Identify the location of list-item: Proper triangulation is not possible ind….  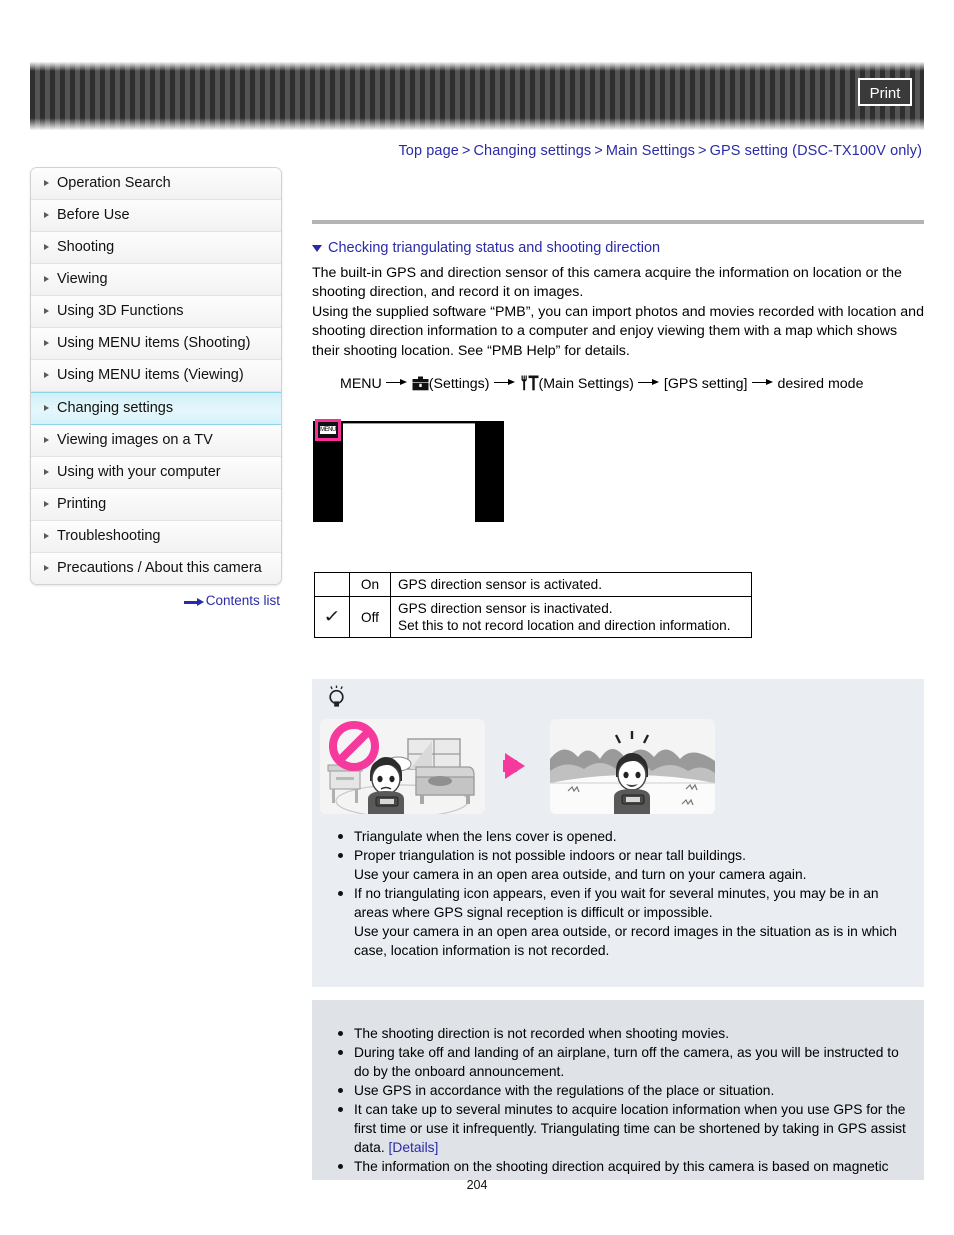
(621, 865).